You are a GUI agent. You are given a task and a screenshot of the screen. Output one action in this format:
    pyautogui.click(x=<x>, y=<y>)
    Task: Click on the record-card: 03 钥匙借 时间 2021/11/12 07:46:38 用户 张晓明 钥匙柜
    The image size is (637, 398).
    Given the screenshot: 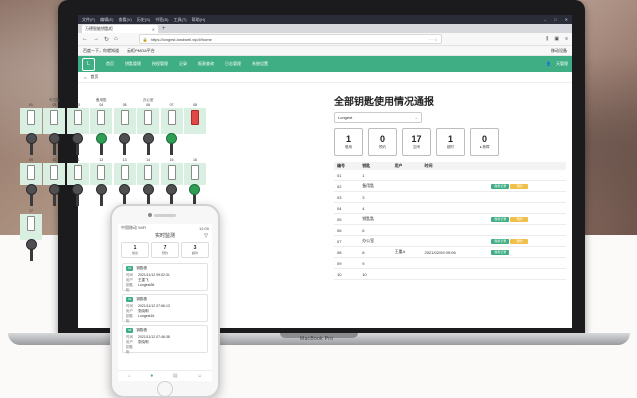 What is the action you would take?
    pyautogui.click(x=165, y=339)
    